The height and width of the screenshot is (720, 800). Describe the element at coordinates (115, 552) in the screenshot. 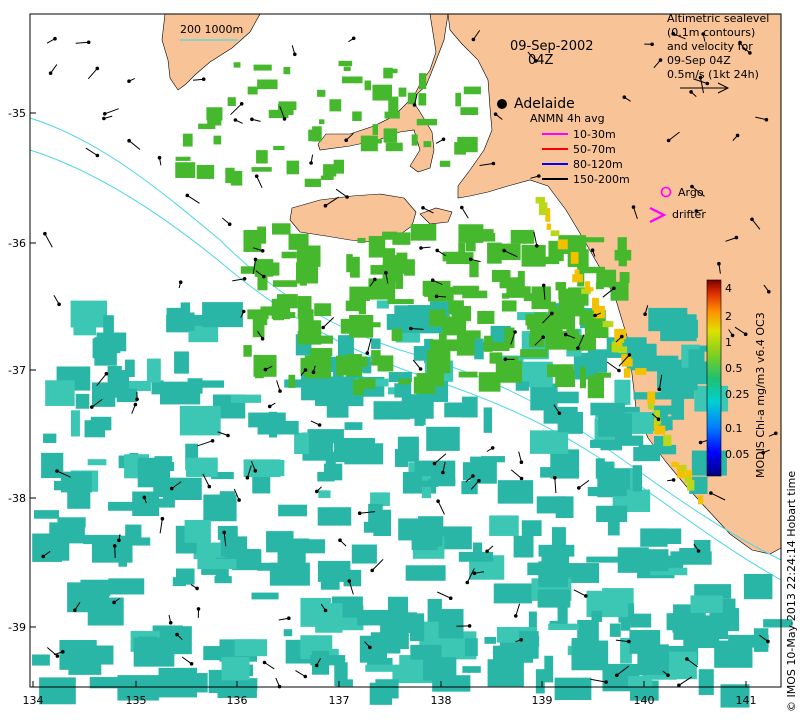

I see `velocity-vector` at that location.